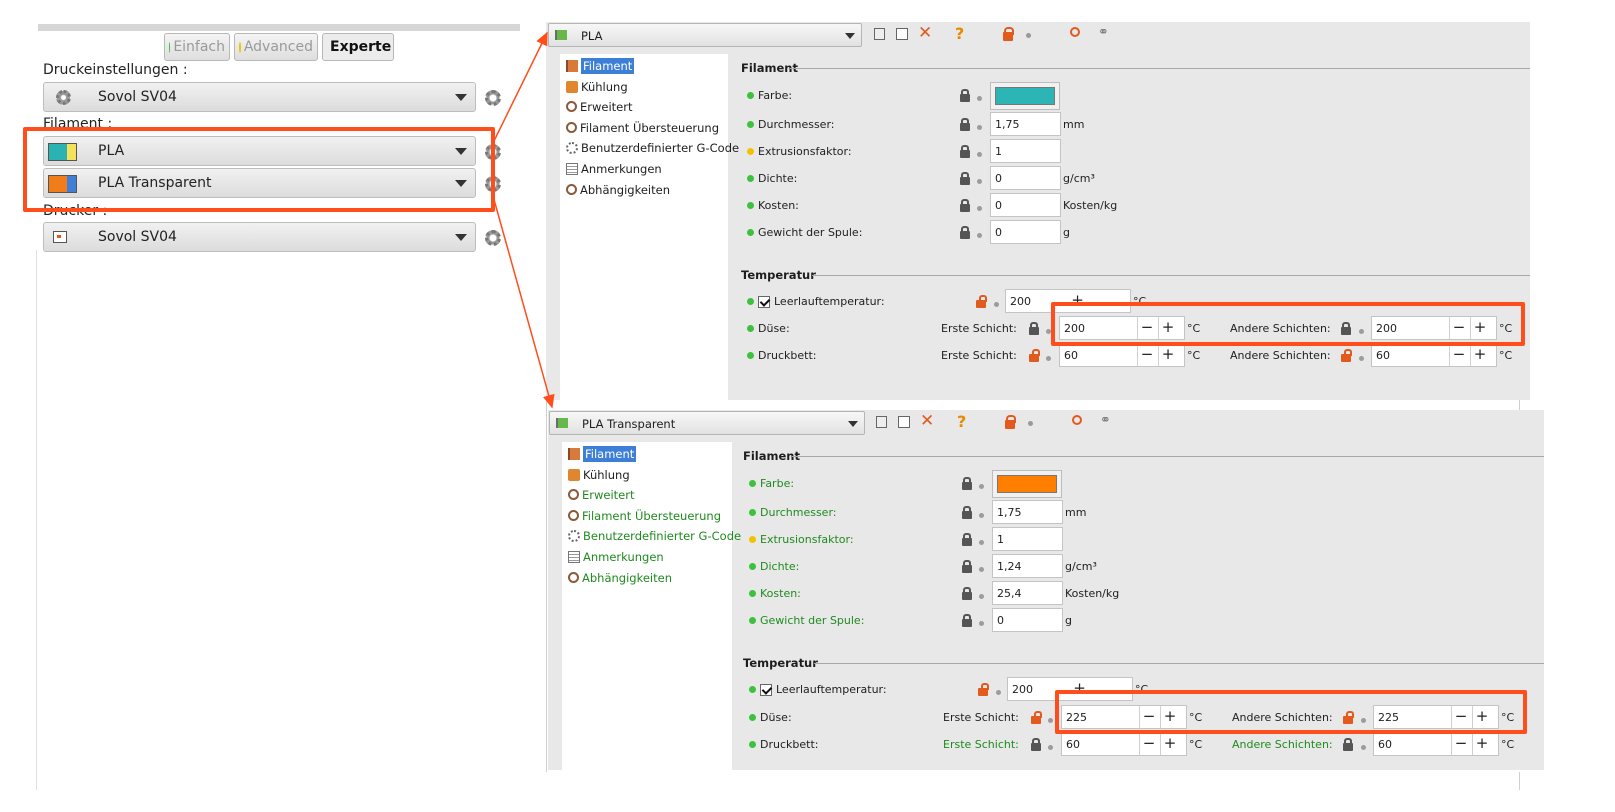  I want to click on cost-input: 0, so click(1025, 205).